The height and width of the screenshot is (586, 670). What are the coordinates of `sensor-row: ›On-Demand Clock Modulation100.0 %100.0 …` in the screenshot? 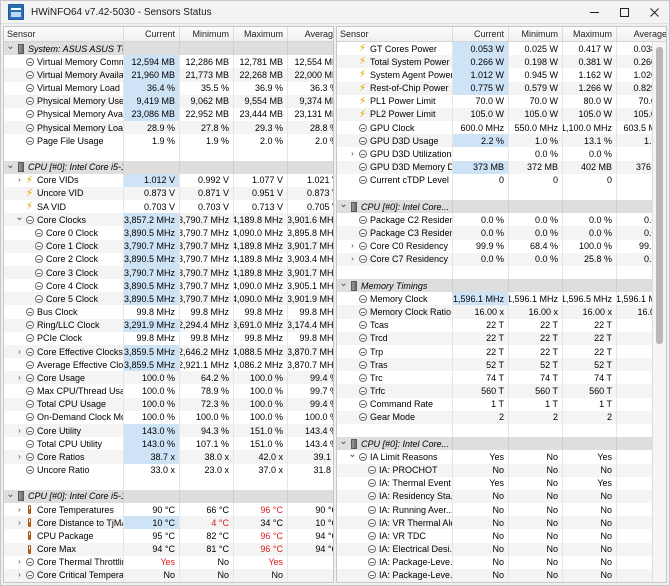 It's located at (168, 417).